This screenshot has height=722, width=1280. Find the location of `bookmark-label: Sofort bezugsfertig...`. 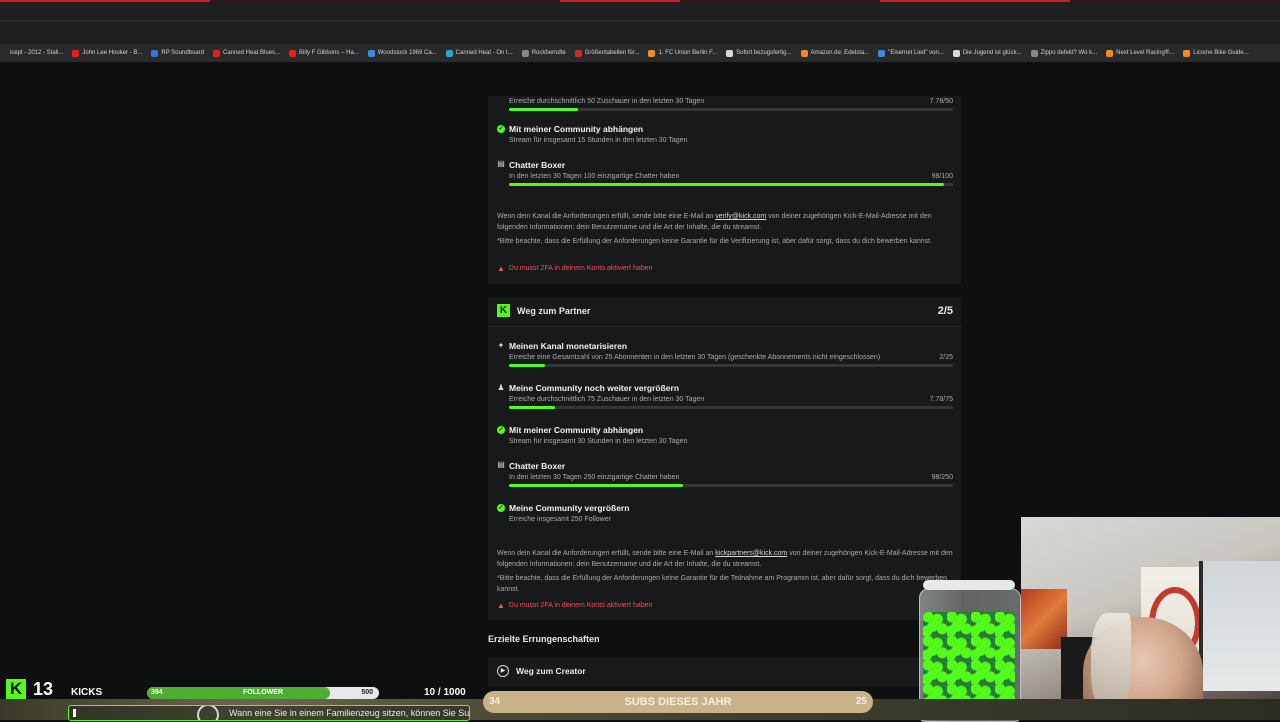

bookmark-label: Sofort bezugsfertig... is located at coordinates (764, 53).